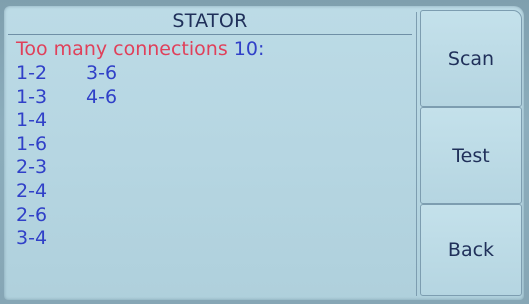  Describe the element at coordinates (261, 49) in the screenshot. I see `error-message-suffix: :` at that location.